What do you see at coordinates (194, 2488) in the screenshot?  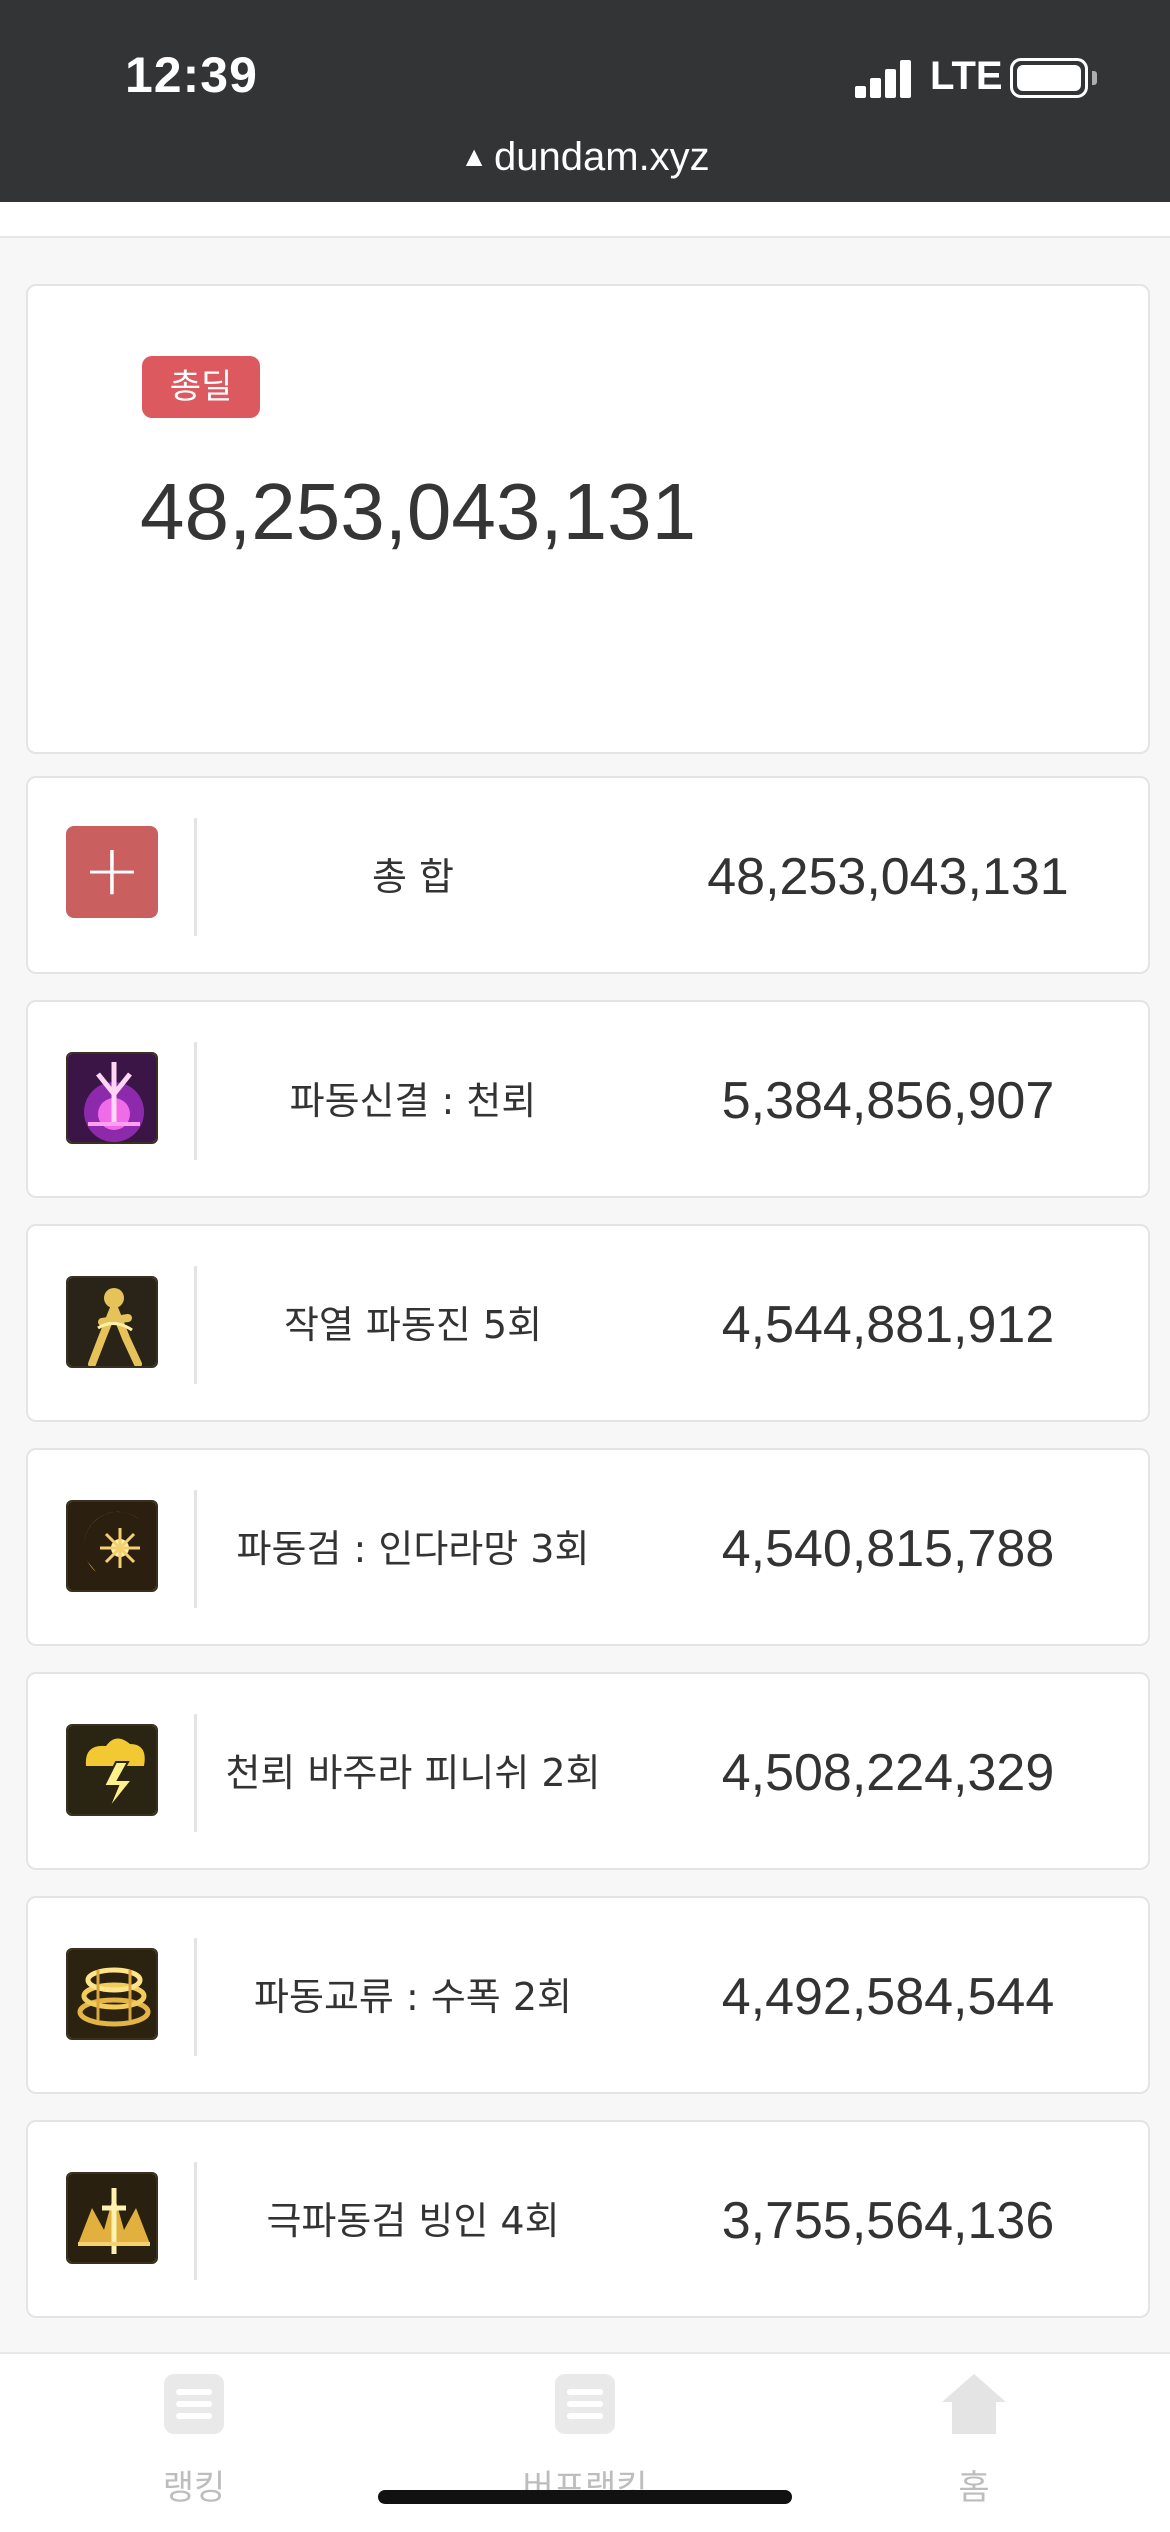 I see `nav-label: 랭킹` at bounding box center [194, 2488].